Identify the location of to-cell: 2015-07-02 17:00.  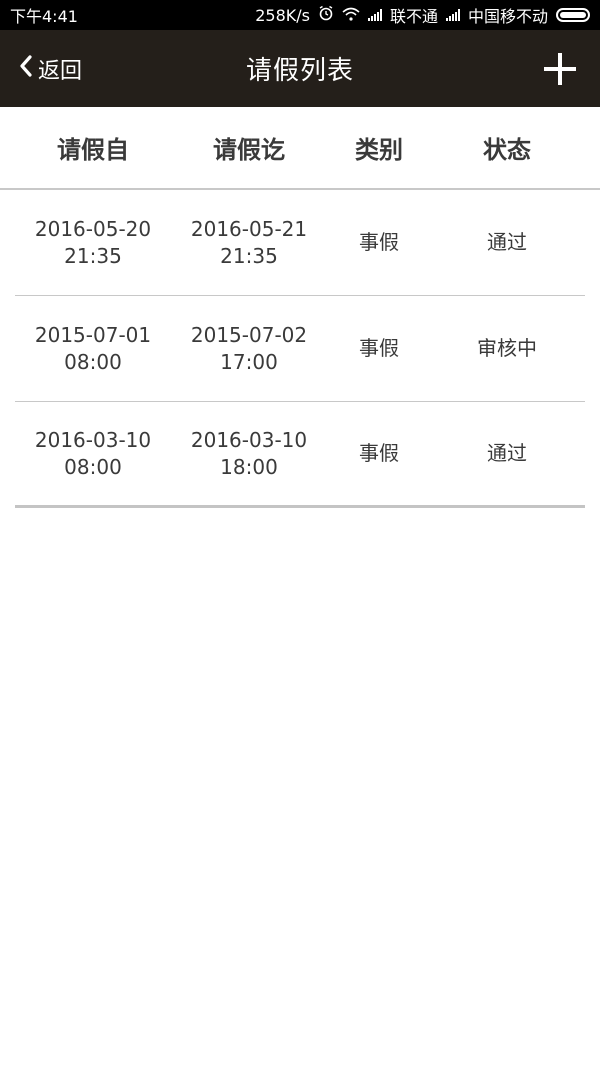
(249, 348).